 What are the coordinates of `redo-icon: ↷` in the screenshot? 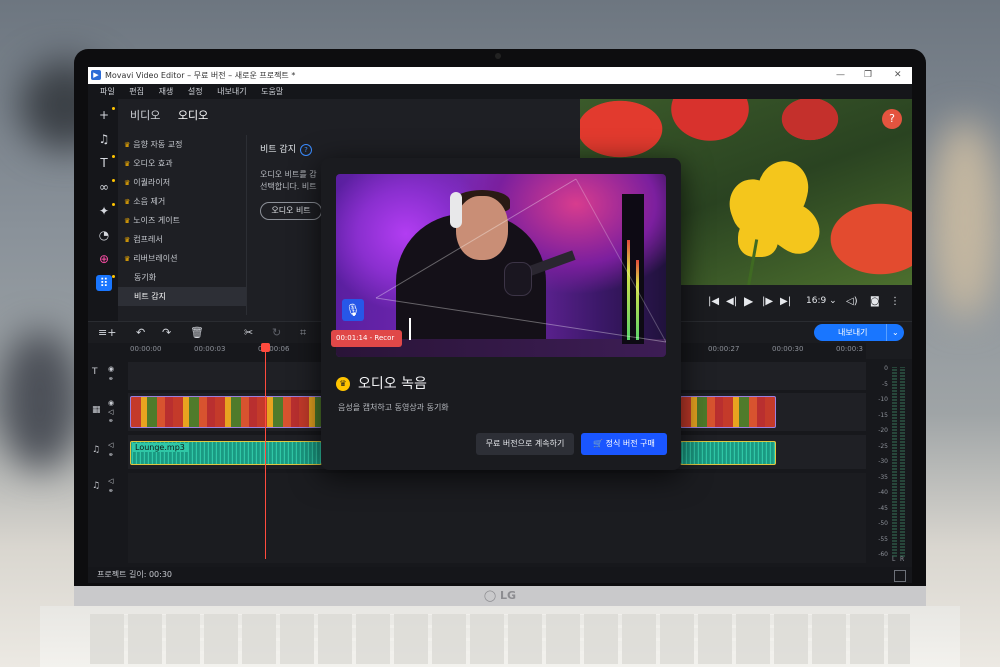 It's located at (166, 332).